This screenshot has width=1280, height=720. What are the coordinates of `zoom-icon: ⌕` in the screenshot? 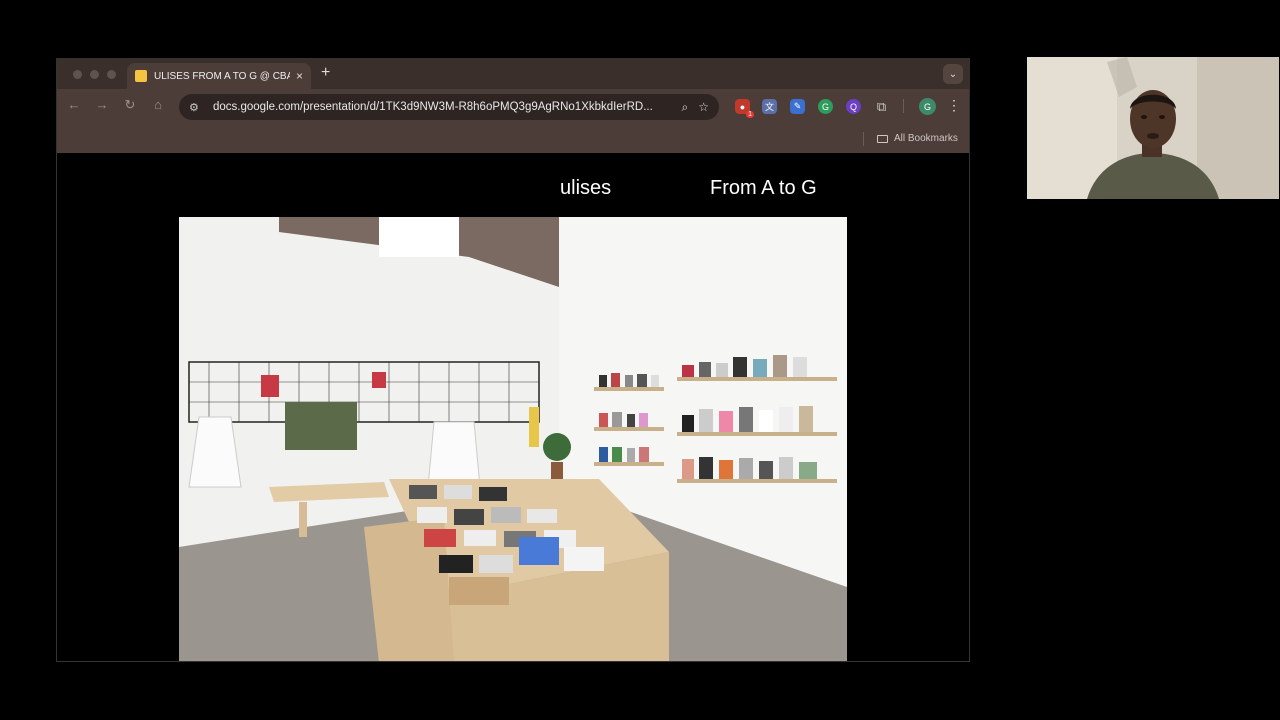 It's located at (685, 107).